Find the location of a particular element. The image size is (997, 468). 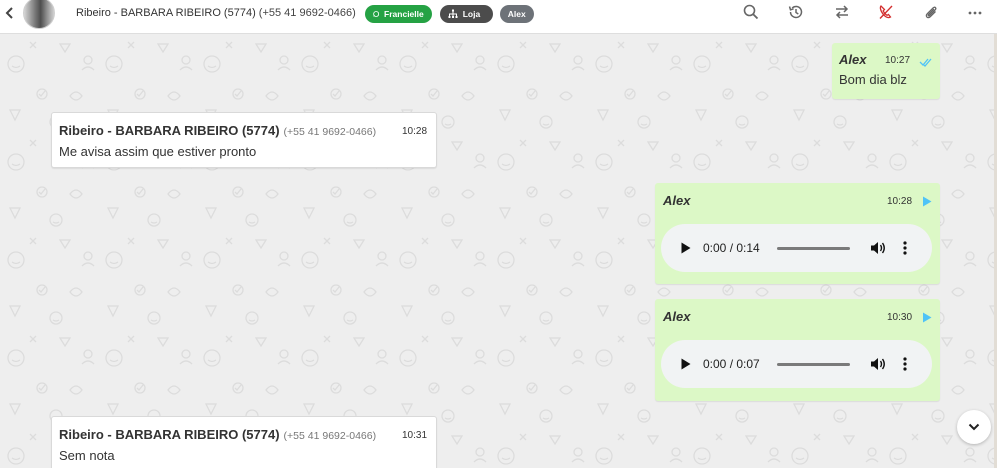

message-time: 10:31 is located at coordinates (415, 435).